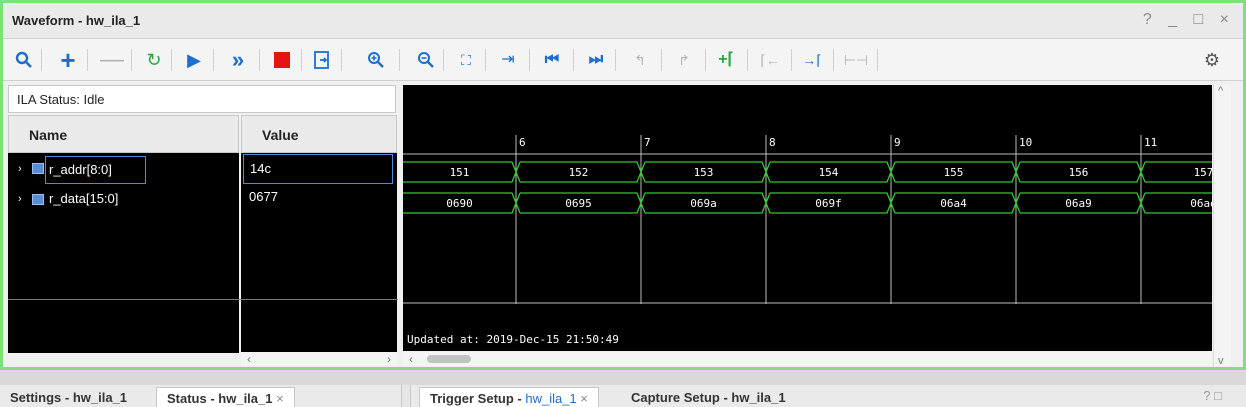 The image size is (1246, 407). Describe the element at coordinates (579, 172) in the screenshot. I see `addr-bus-value: 152` at that location.